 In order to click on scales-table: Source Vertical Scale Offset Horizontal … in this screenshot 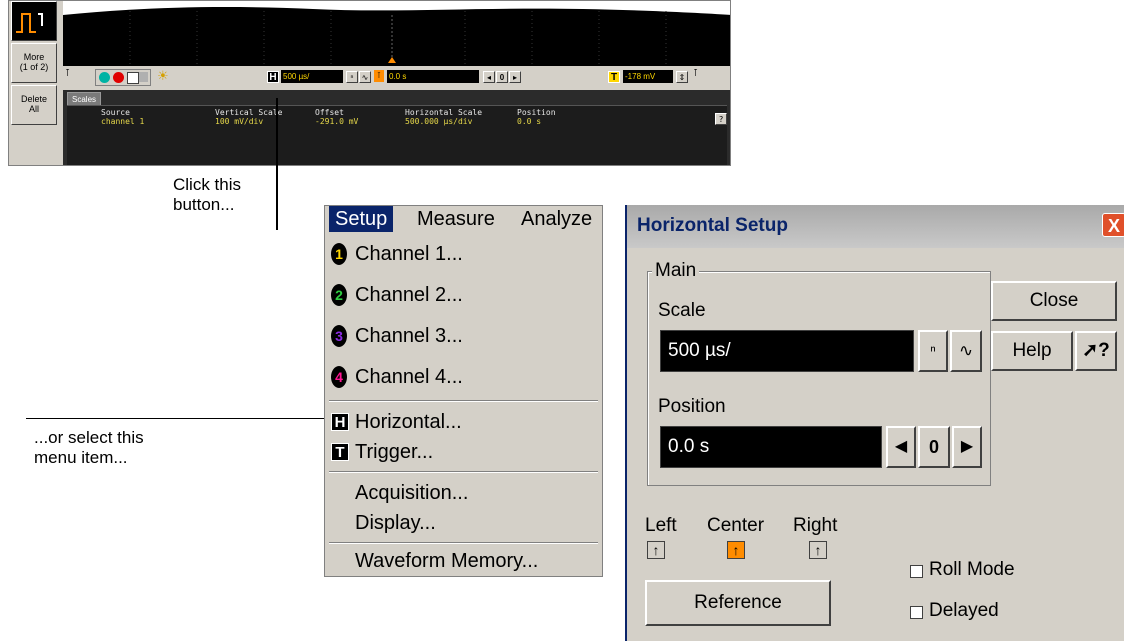, I will do `click(397, 135)`.